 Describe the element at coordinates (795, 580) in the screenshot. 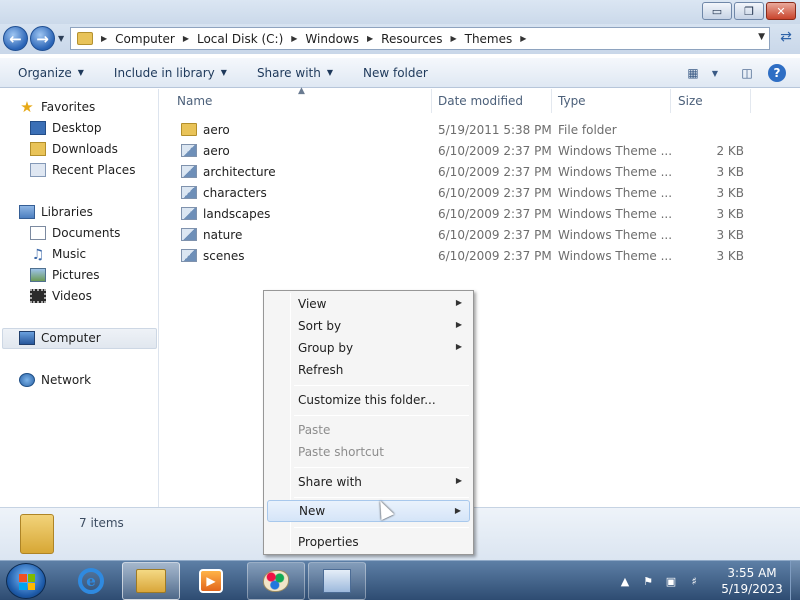

I see `show-desktop-button` at that location.